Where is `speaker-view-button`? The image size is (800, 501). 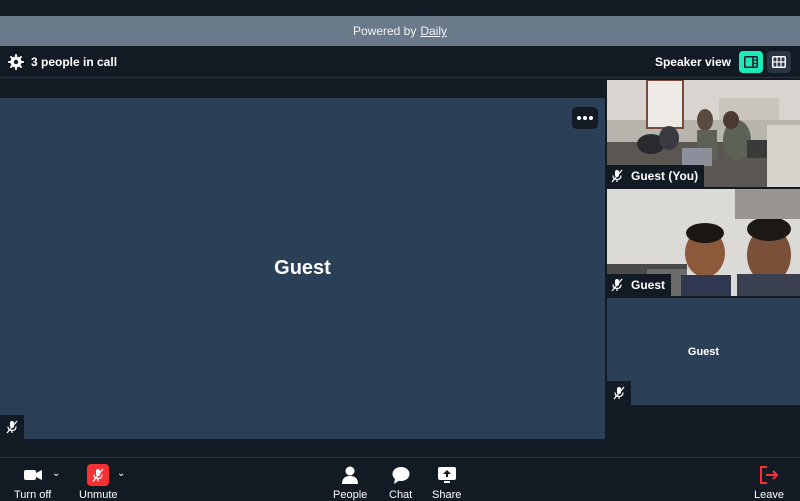 speaker-view-button is located at coordinates (751, 62).